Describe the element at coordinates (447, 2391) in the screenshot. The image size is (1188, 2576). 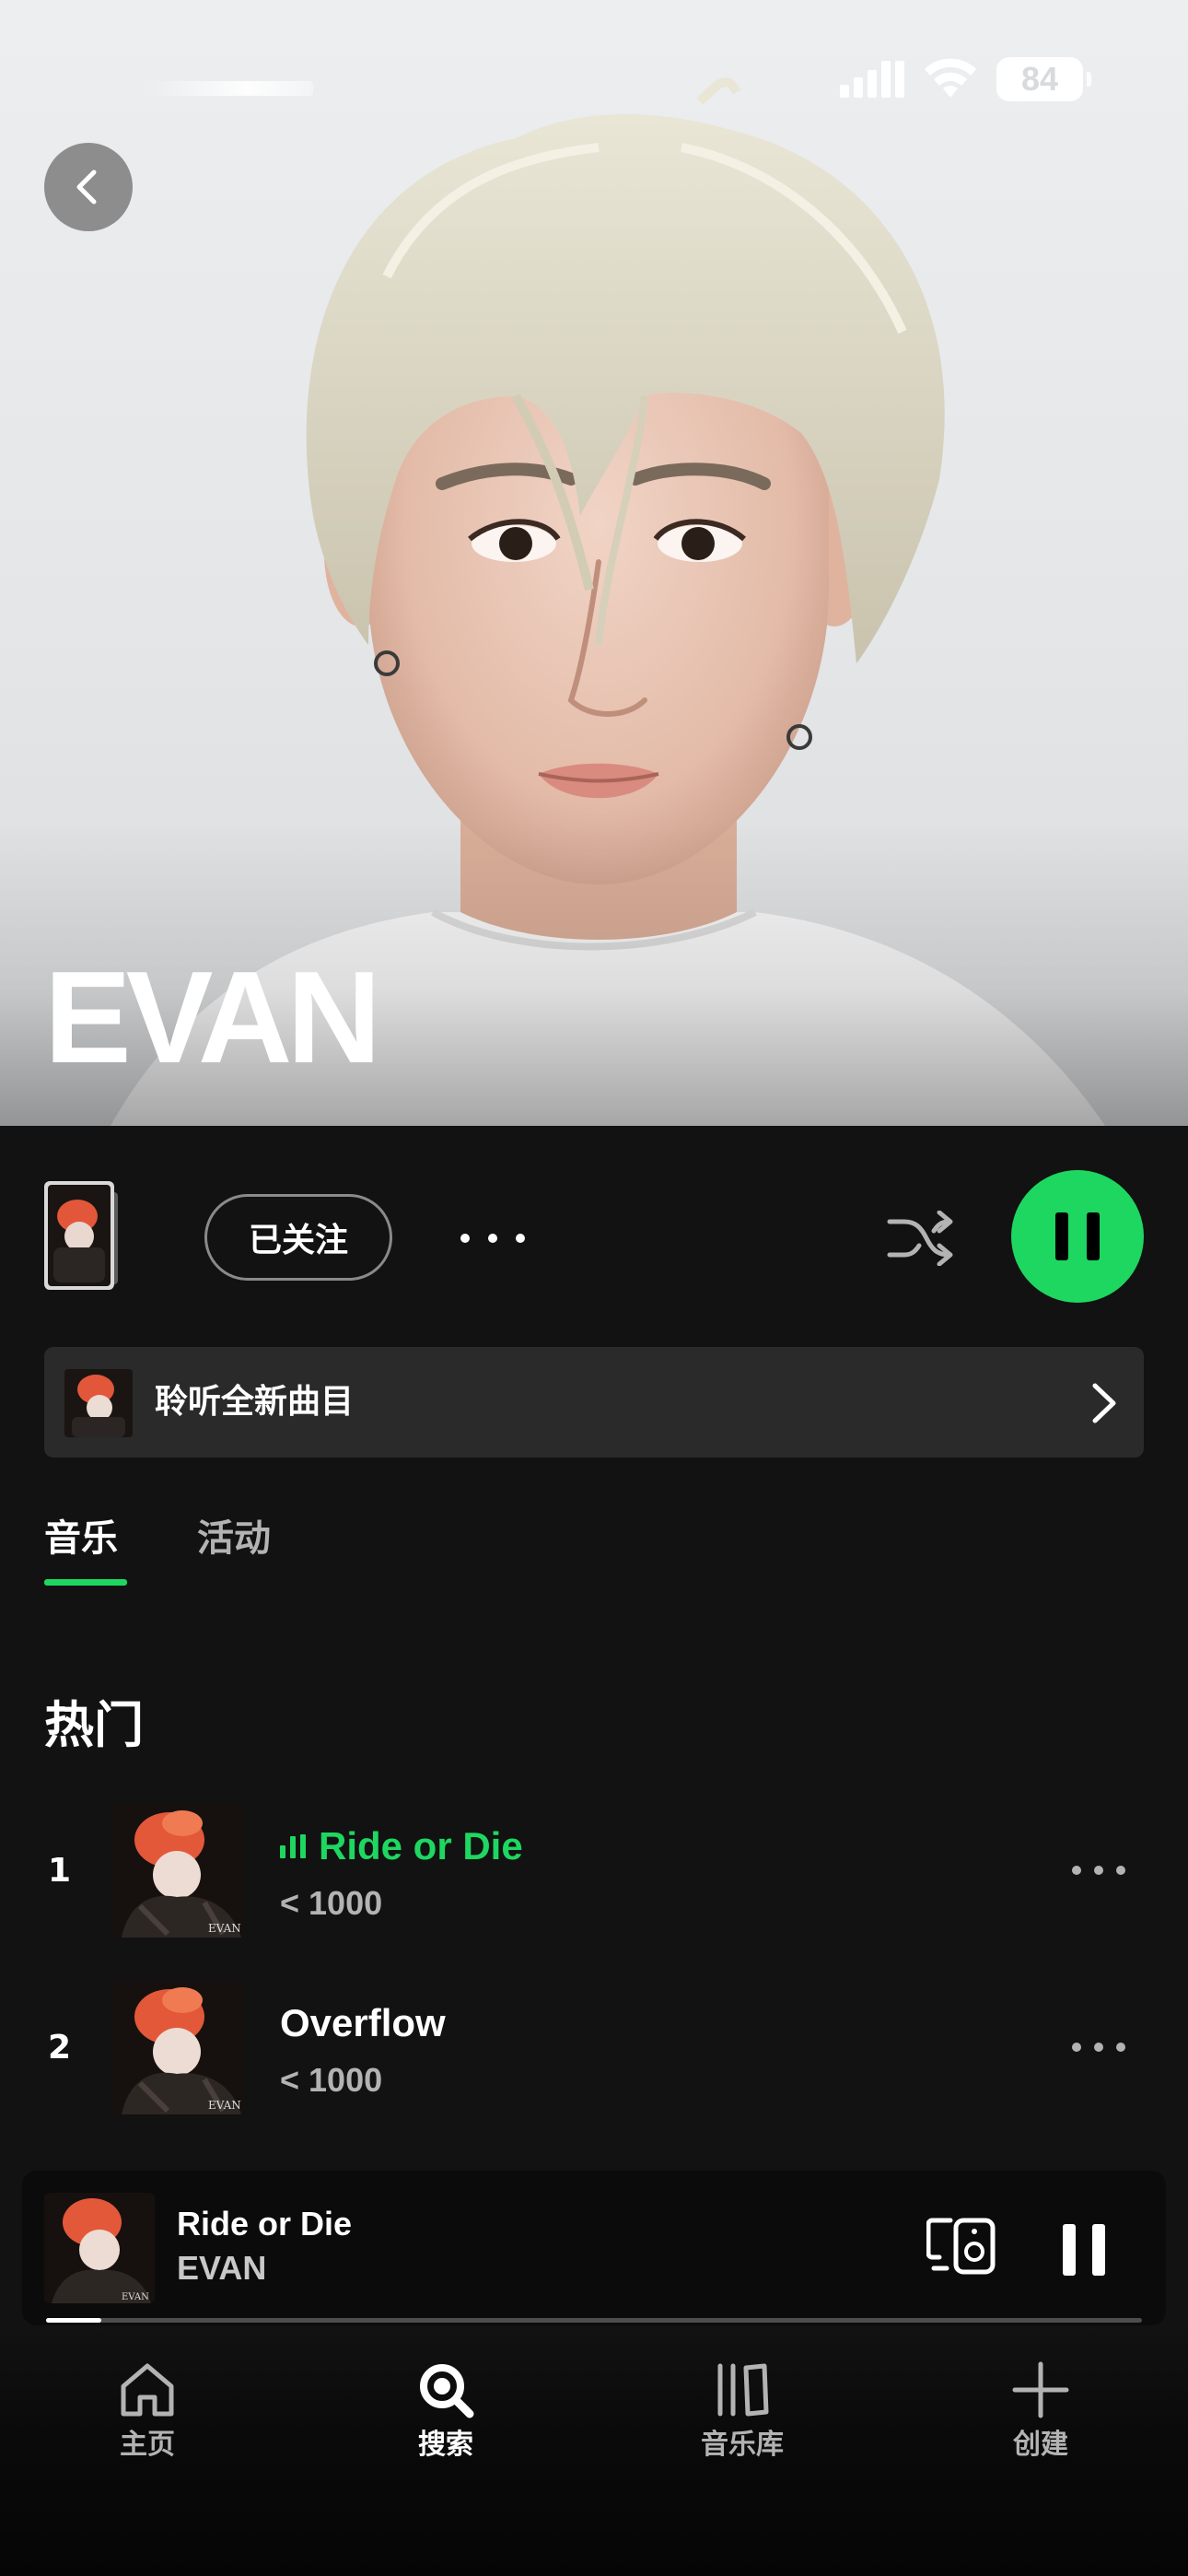
I see `search-icon` at that location.